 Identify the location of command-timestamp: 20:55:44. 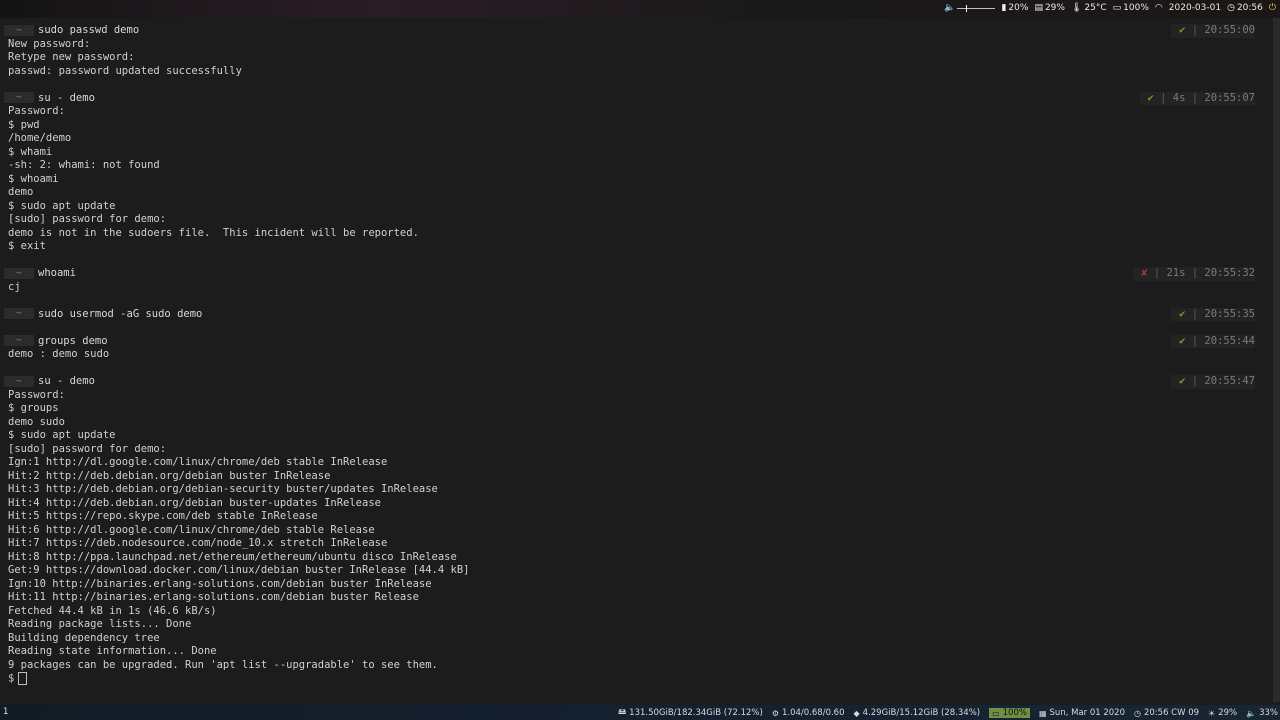
(1229, 340).